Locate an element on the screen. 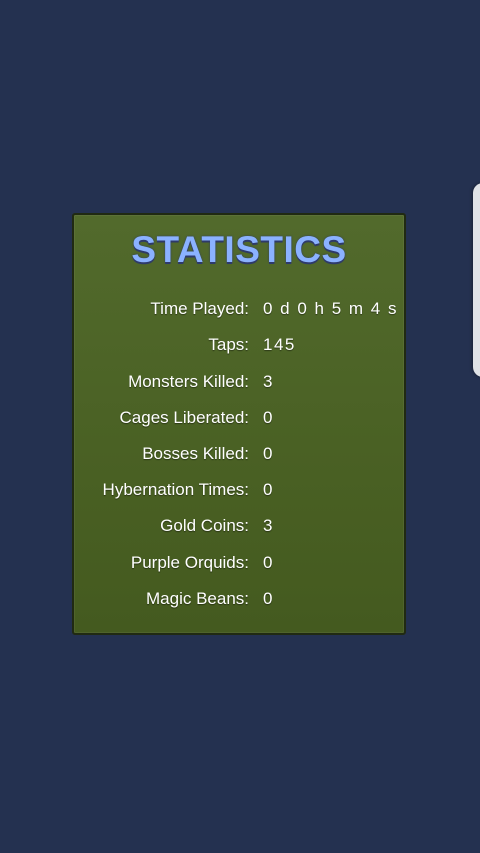  stat-label: Gold Coins: is located at coordinates (204, 525).